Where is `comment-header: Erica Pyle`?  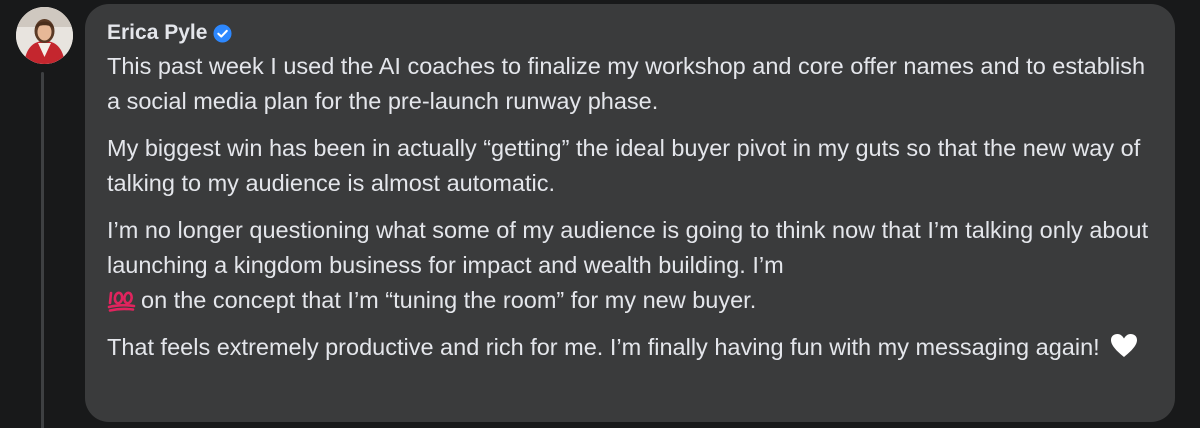
comment-header: Erica Pyle is located at coordinates (630, 33).